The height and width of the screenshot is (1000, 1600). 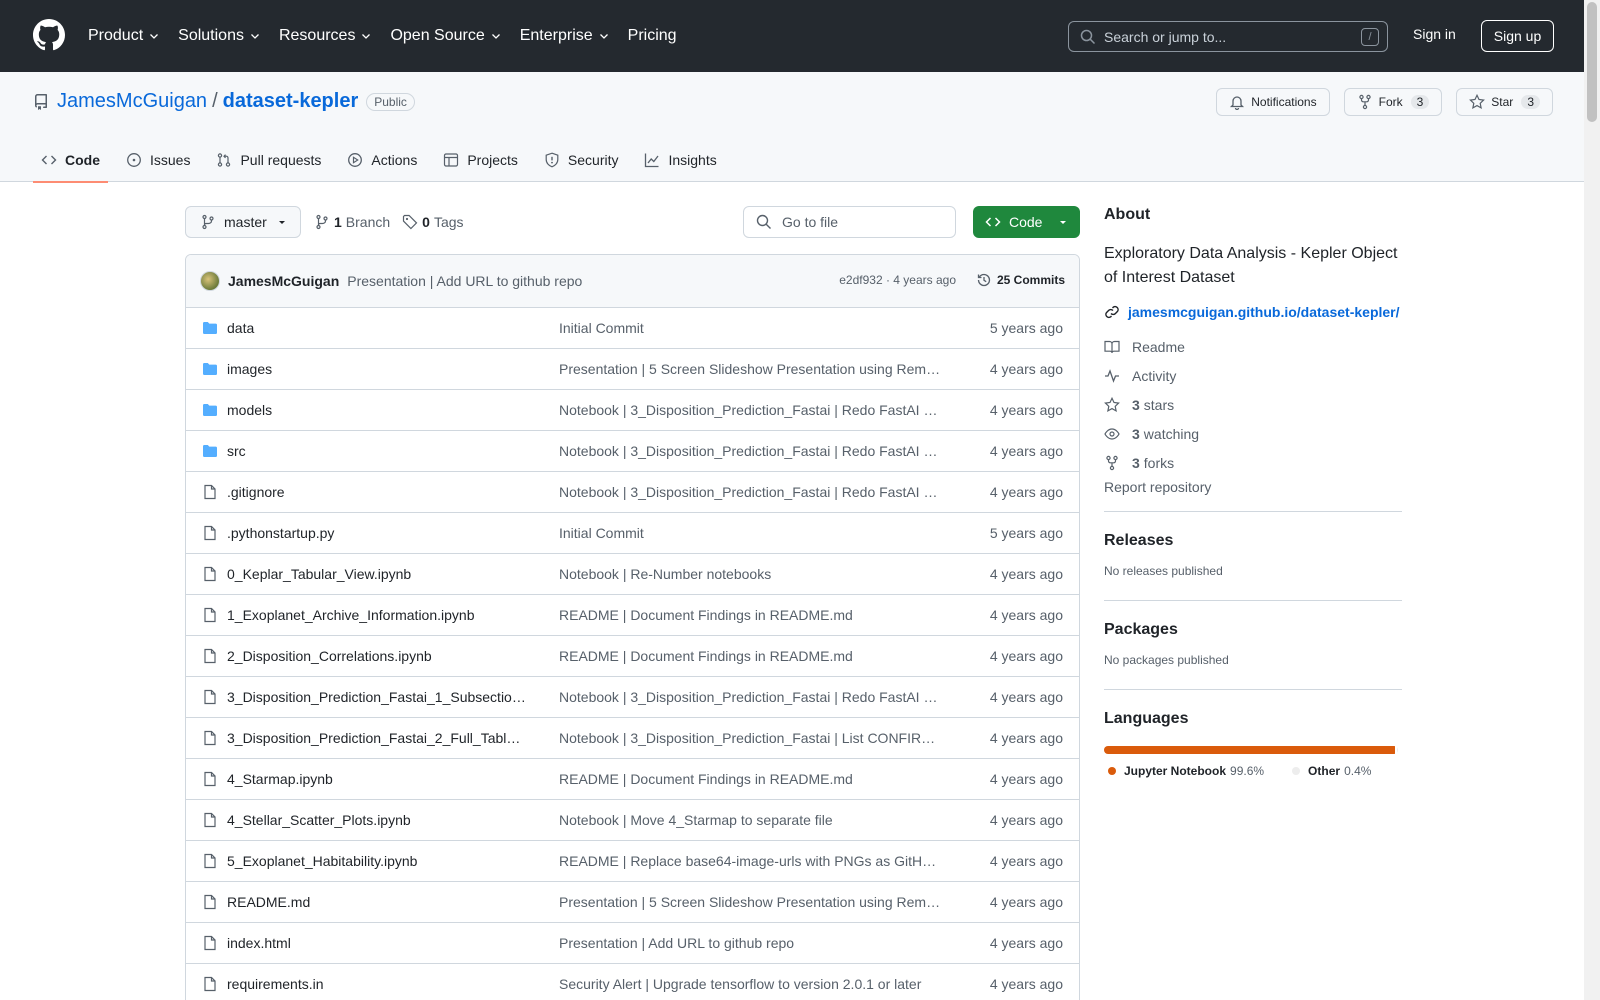 What do you see at coordinates (1273, 102) in the screenshot?
I see `notifications-button: Notifications` at bounding box center [1273, 102].